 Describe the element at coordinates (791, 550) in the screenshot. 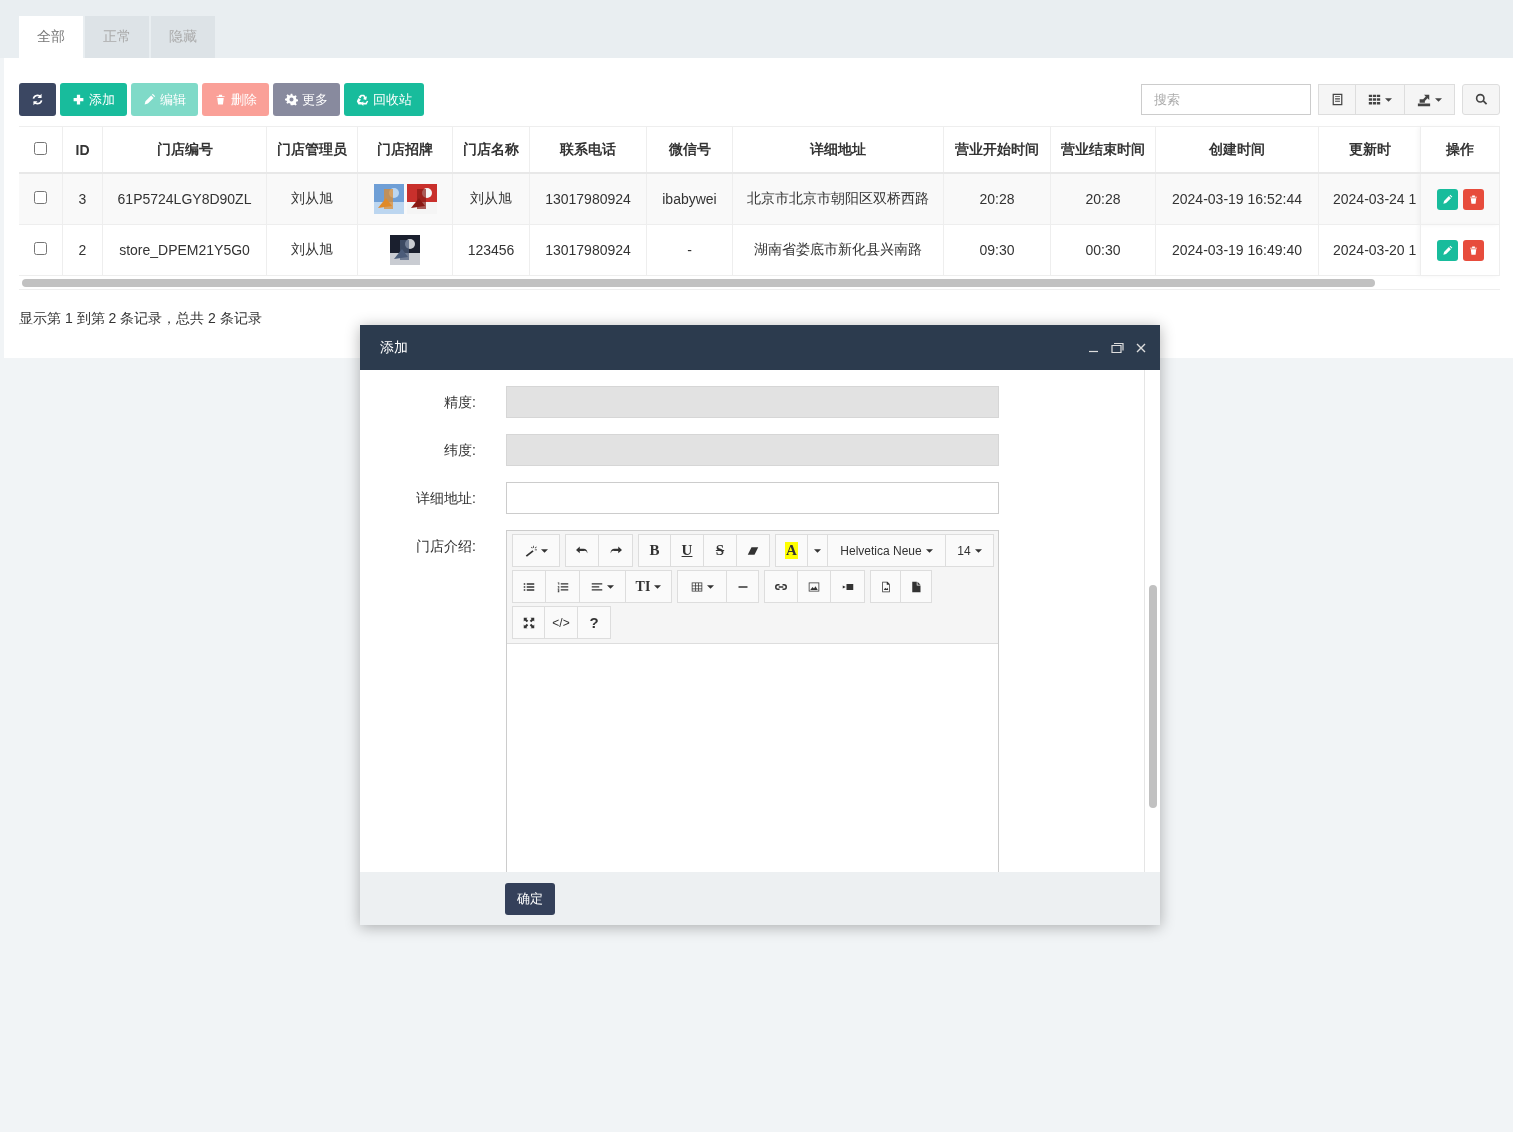

I see `highlight-button: A` at that location.